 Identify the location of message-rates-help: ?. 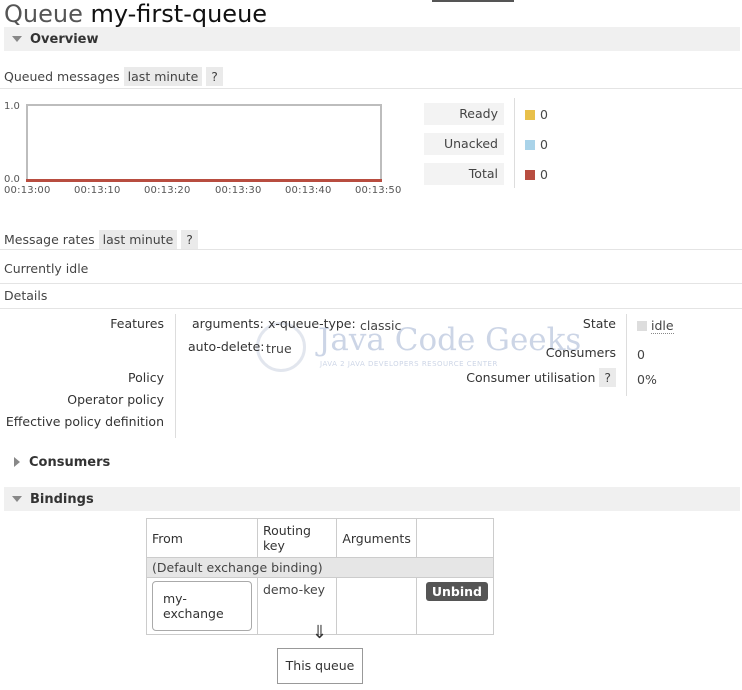
(189, 239).